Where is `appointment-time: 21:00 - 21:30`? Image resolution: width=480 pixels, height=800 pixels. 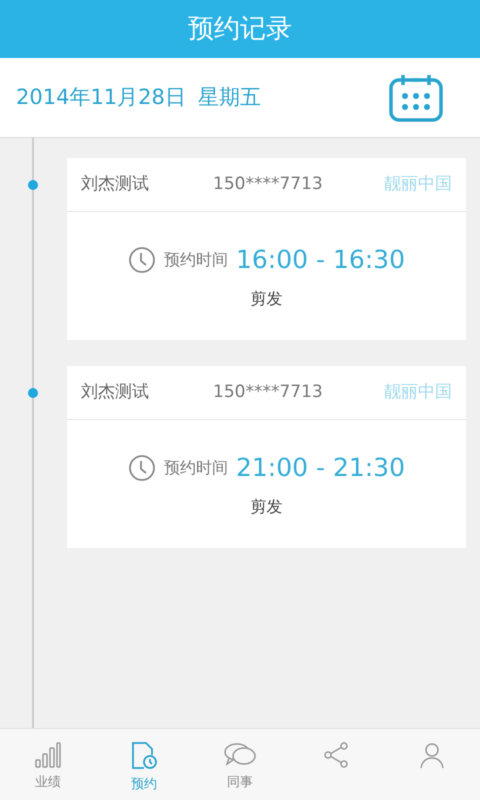
appointment-time: 21:00 - 21:30 is located at coordinates (320, 468).